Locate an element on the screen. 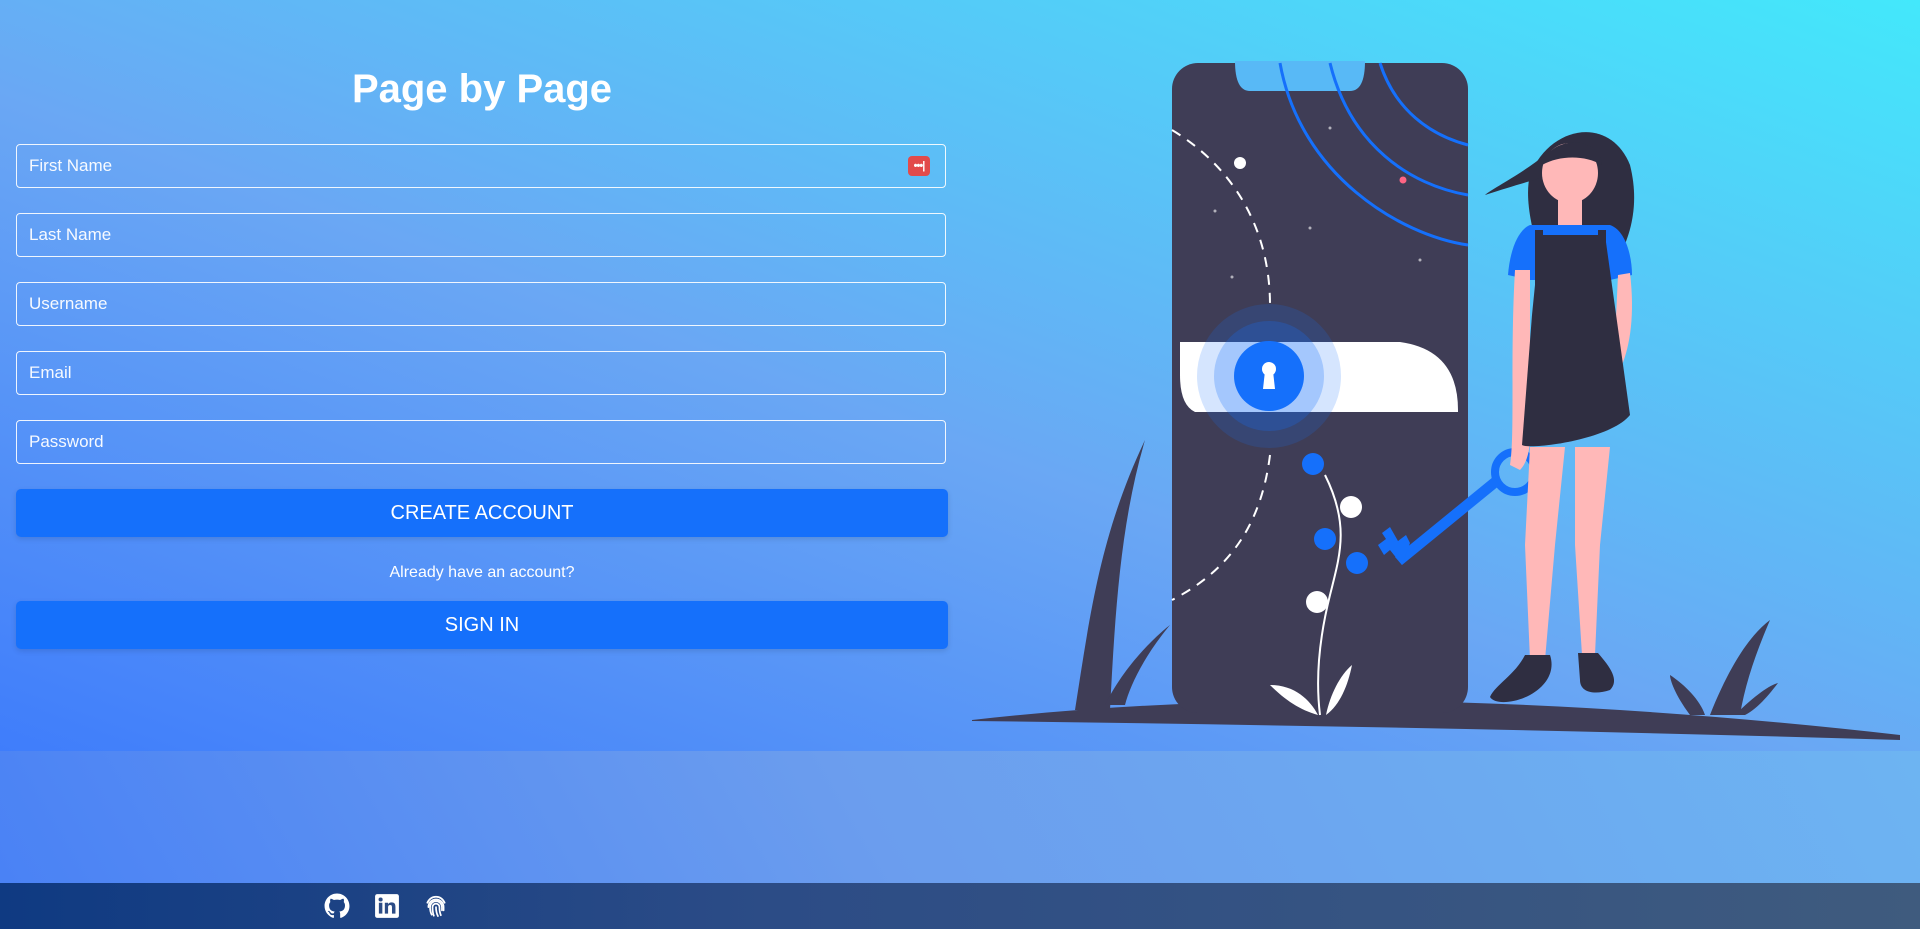  password-field is located at coordinates (481, 442).